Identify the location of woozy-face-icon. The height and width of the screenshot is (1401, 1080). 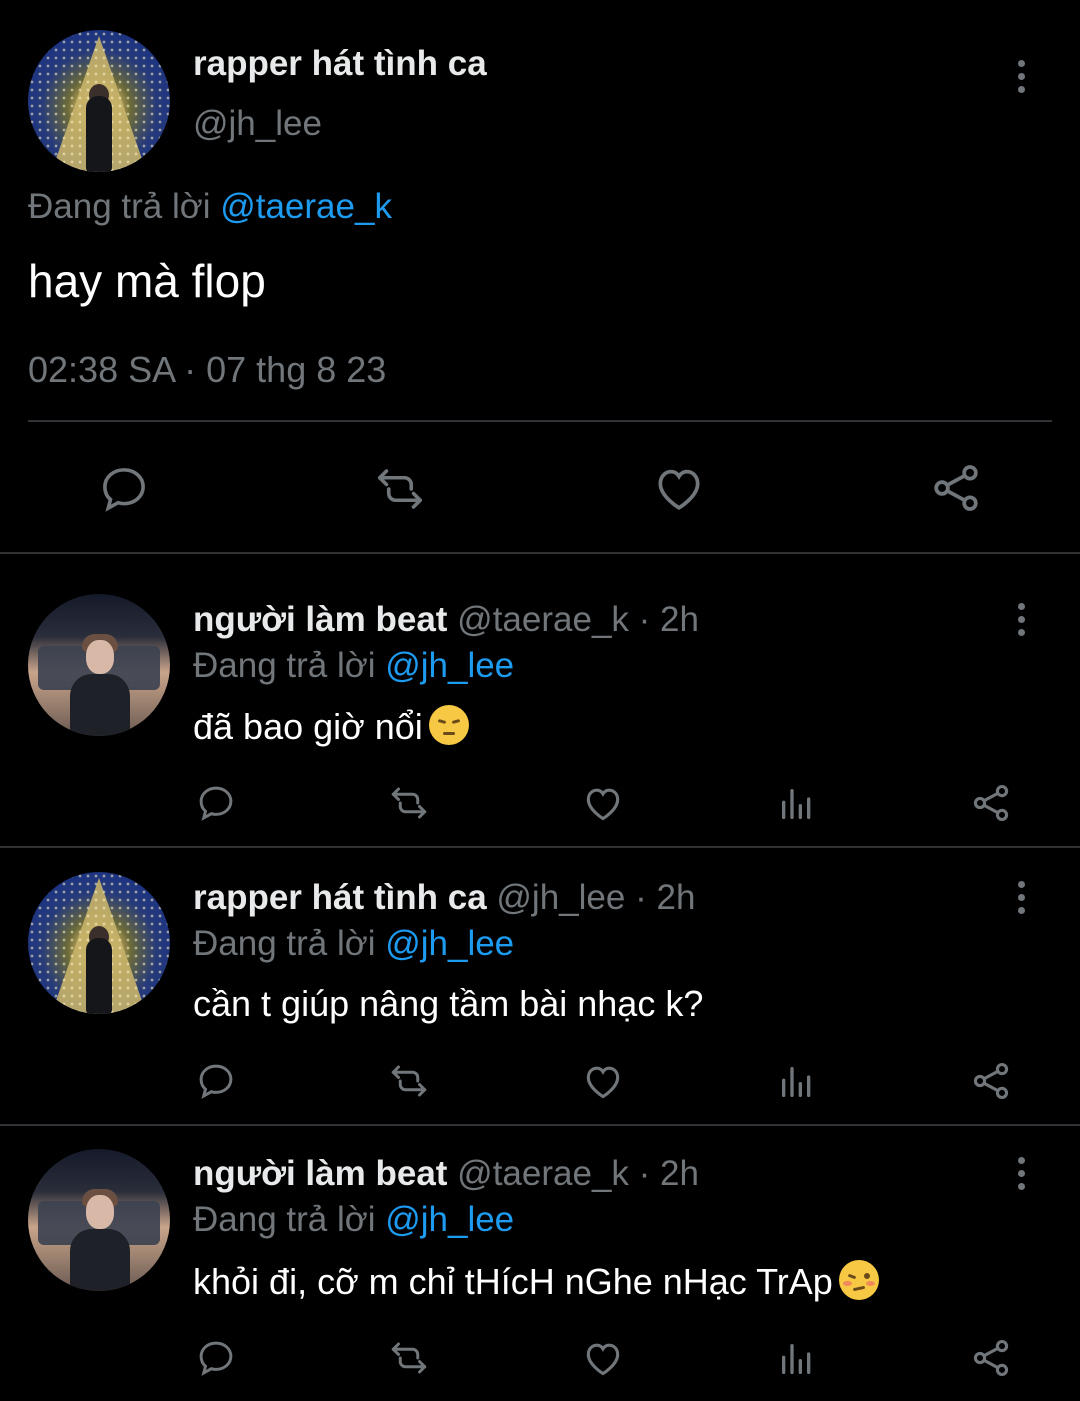
(858, 1280).